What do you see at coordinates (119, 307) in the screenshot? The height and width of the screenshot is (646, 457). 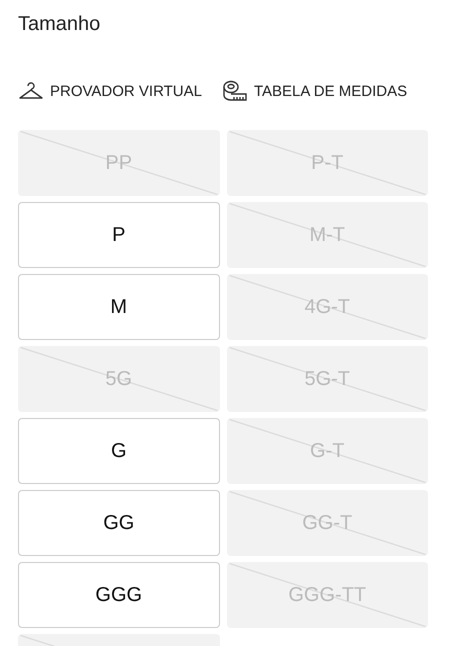 I see `size-button: M` at bounding box center [119, 307].